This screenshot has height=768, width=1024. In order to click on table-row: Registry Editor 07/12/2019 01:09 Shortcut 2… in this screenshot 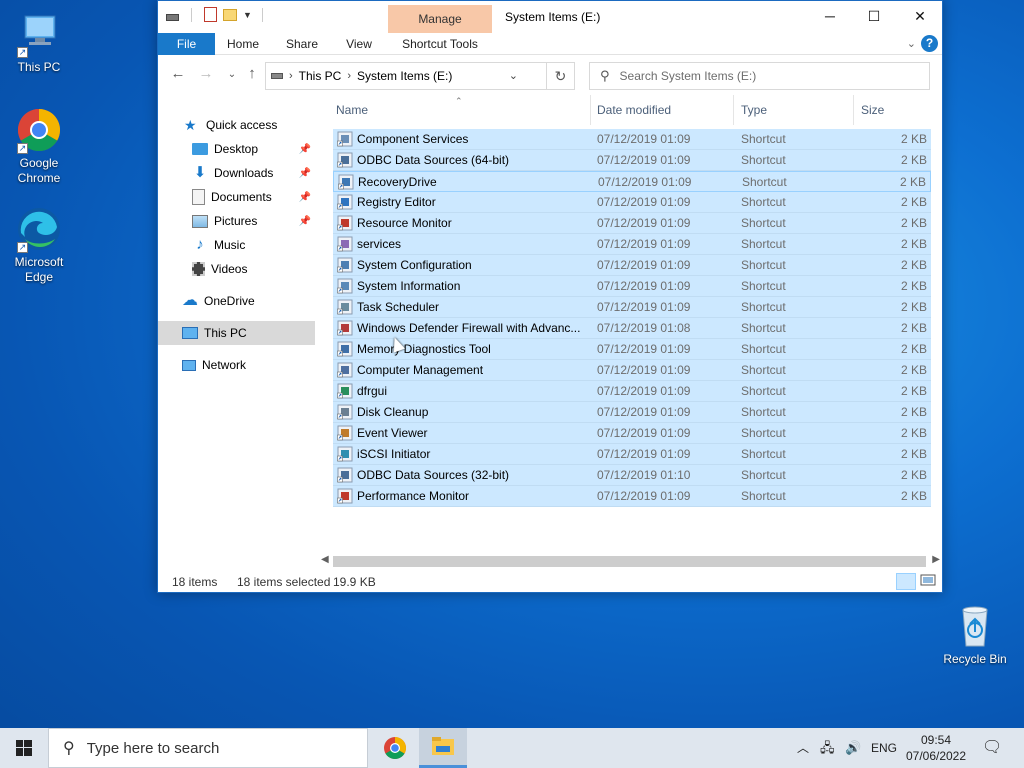, I will do `click(632, 202)`.